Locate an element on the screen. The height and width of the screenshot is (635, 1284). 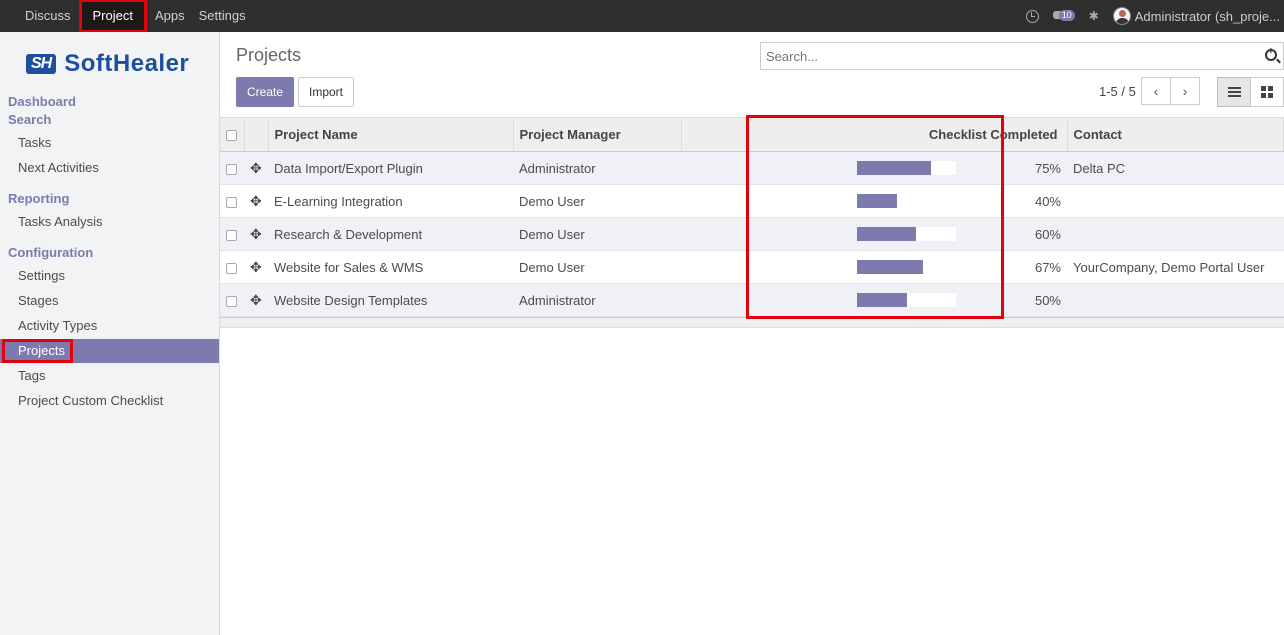
company-logo: SH SoftHealer is located at coordinates (107, 64).